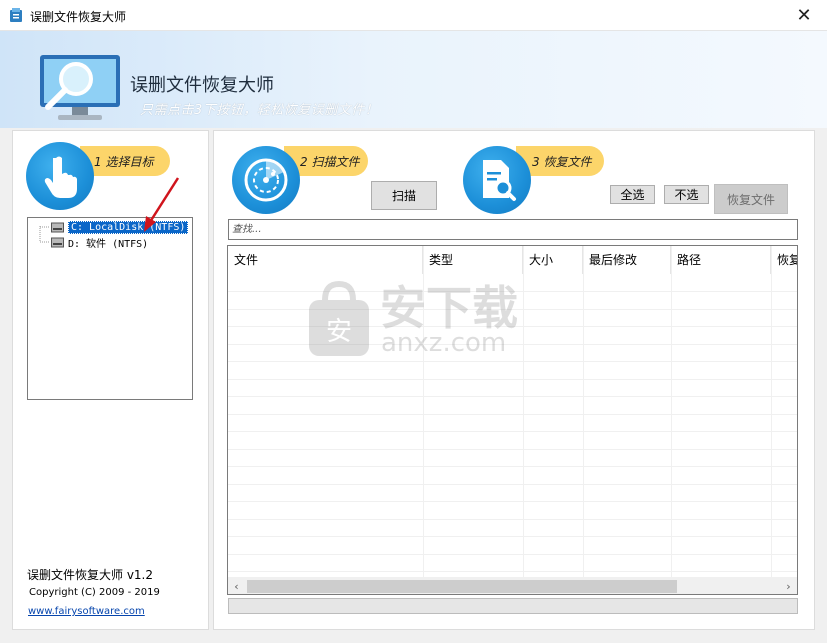  What do you see at coordinates (124, 161) in the screenshot?
I see `step-1-label: 1 选择目标` at bounding box center [124, 161].